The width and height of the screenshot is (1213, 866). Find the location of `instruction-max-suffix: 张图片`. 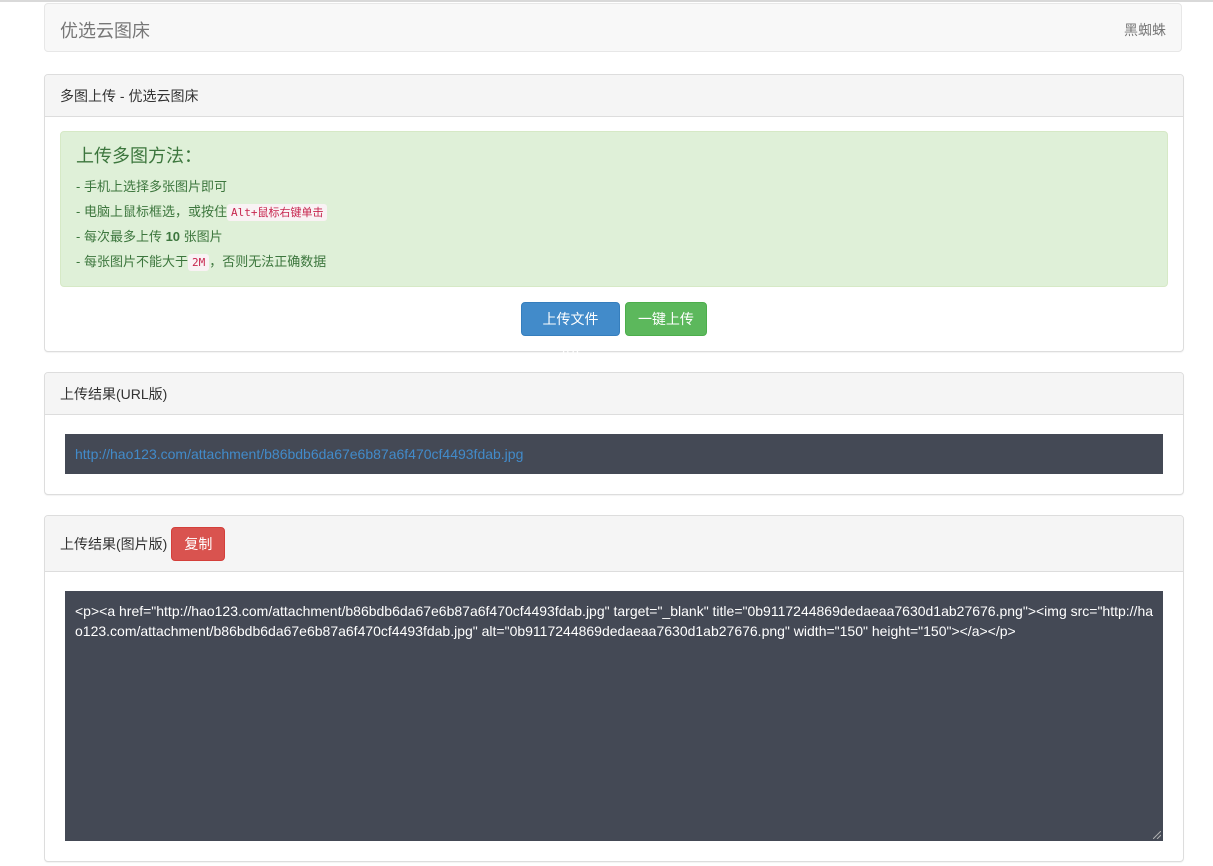

instruction-max-suffix: 张图片 is located at coordinates (201, 236).